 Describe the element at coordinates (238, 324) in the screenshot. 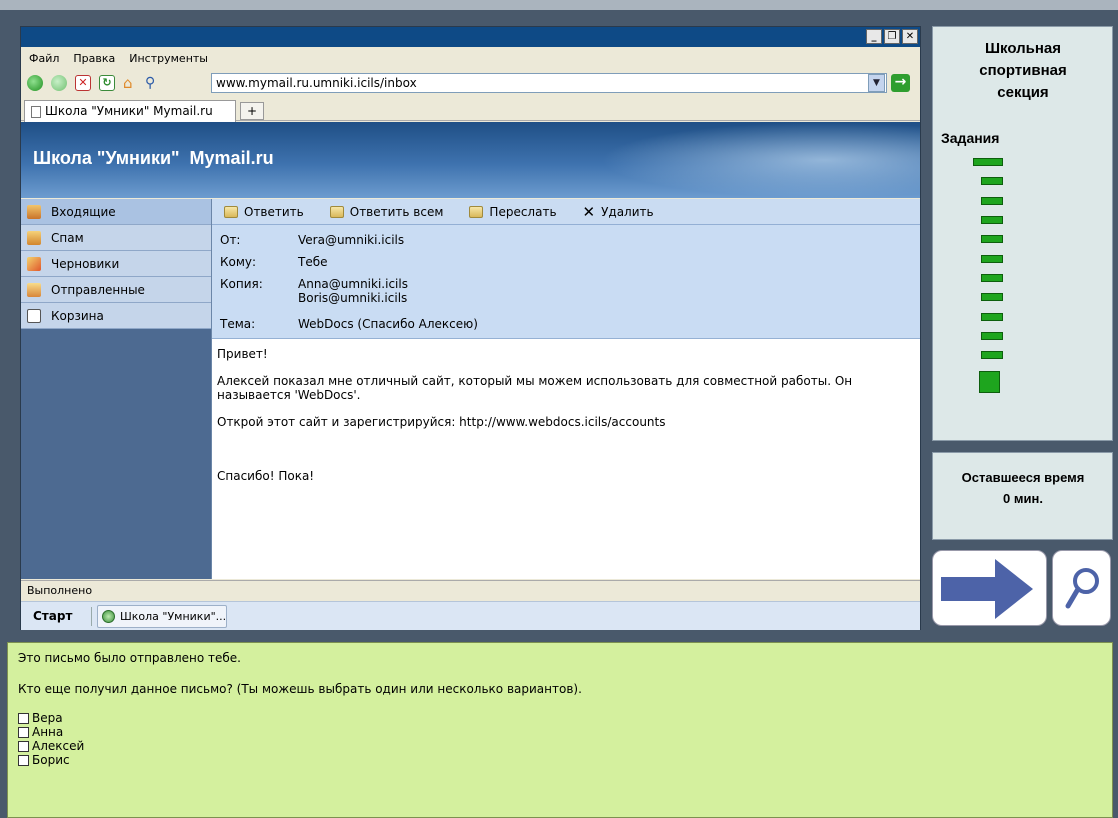

I see `subject-label: Тема:` at that location.